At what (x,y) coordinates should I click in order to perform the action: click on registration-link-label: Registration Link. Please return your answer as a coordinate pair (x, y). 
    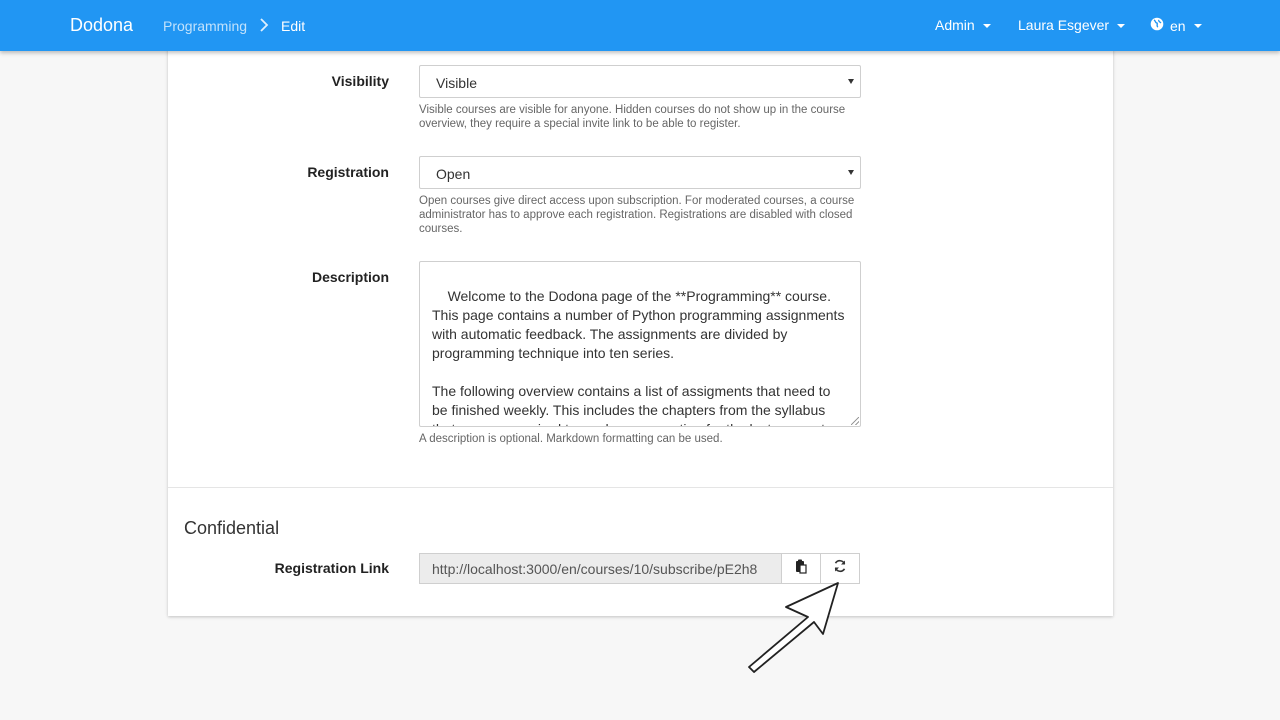
    Looking at the image, I should click on (331, 568).